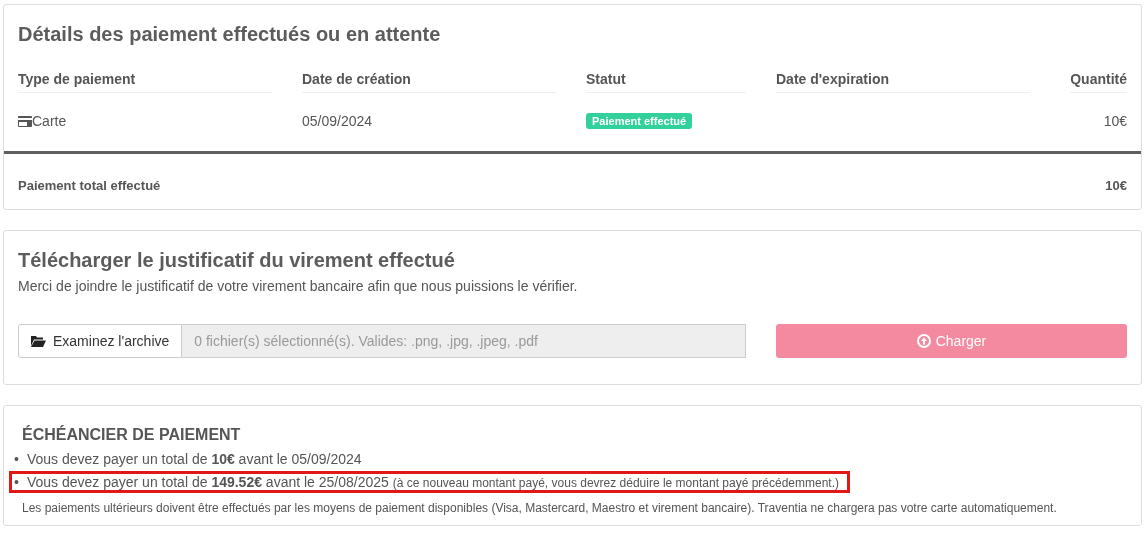 This screenshot has width=1145, height=534. Describe the element at coordinates (25, 121) in the screenshot. I see `credit-card-icon` at that location.